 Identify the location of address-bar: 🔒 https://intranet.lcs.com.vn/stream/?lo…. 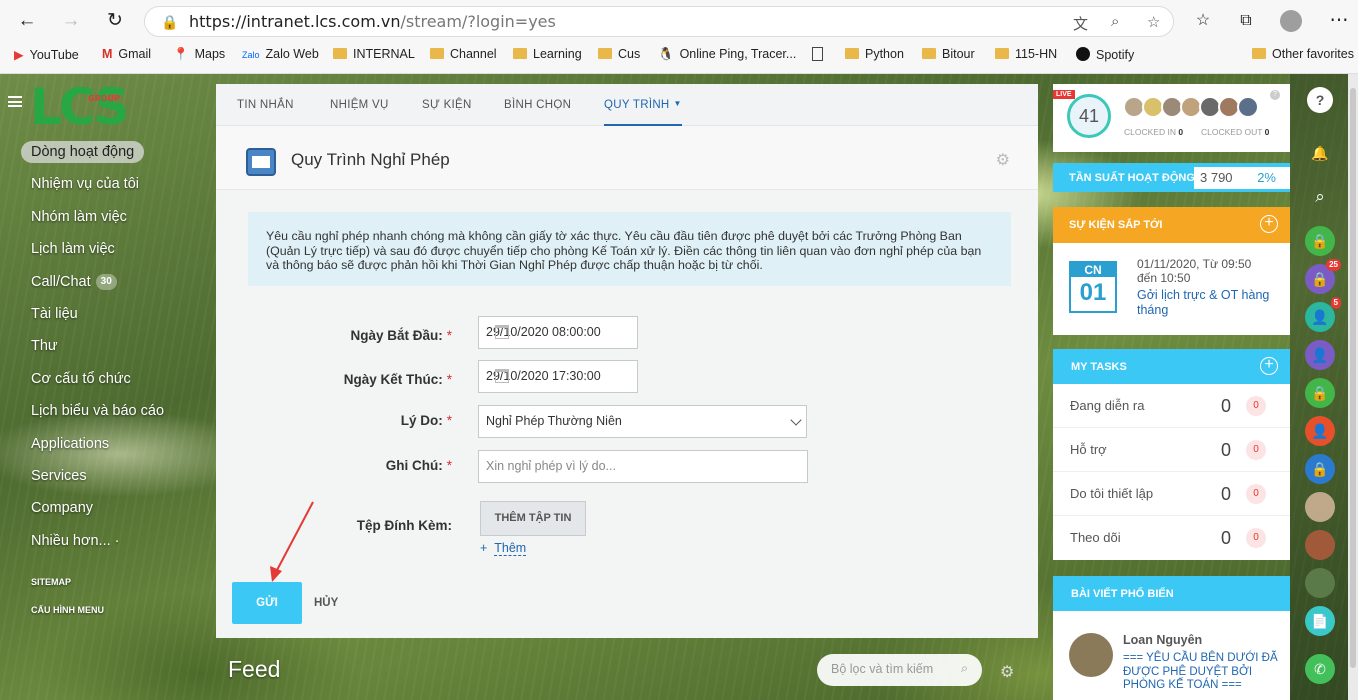
(659, 21).